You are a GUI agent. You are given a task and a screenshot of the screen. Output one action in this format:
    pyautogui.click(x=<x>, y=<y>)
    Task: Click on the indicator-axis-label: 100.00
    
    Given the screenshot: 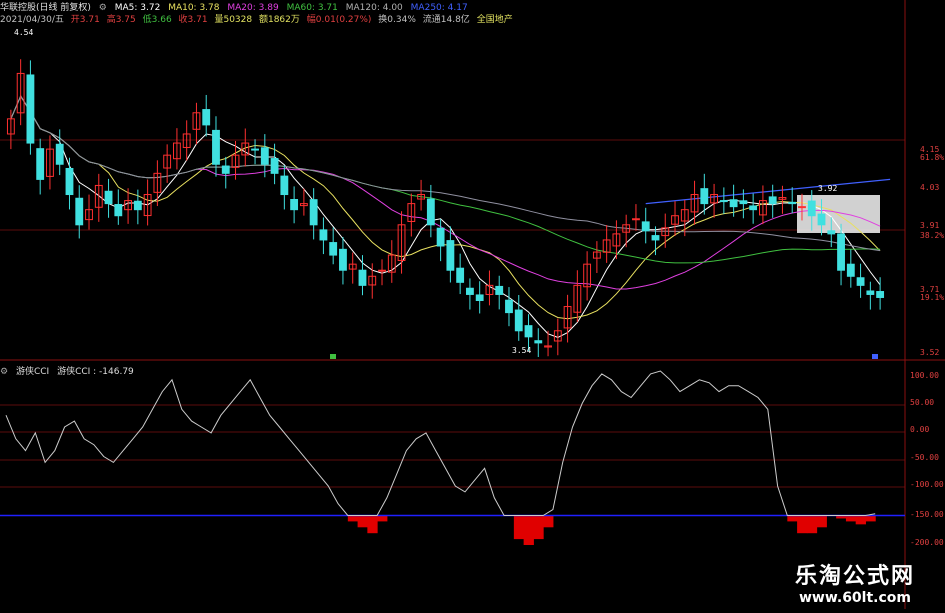 What is the action you would take?
    pyautogui.click(x=924, y=375)
    